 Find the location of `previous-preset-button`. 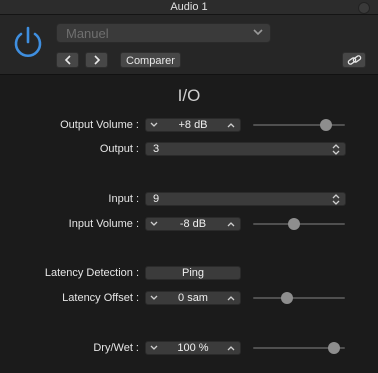

previous-preset-button is located at coordinates (67, 60).